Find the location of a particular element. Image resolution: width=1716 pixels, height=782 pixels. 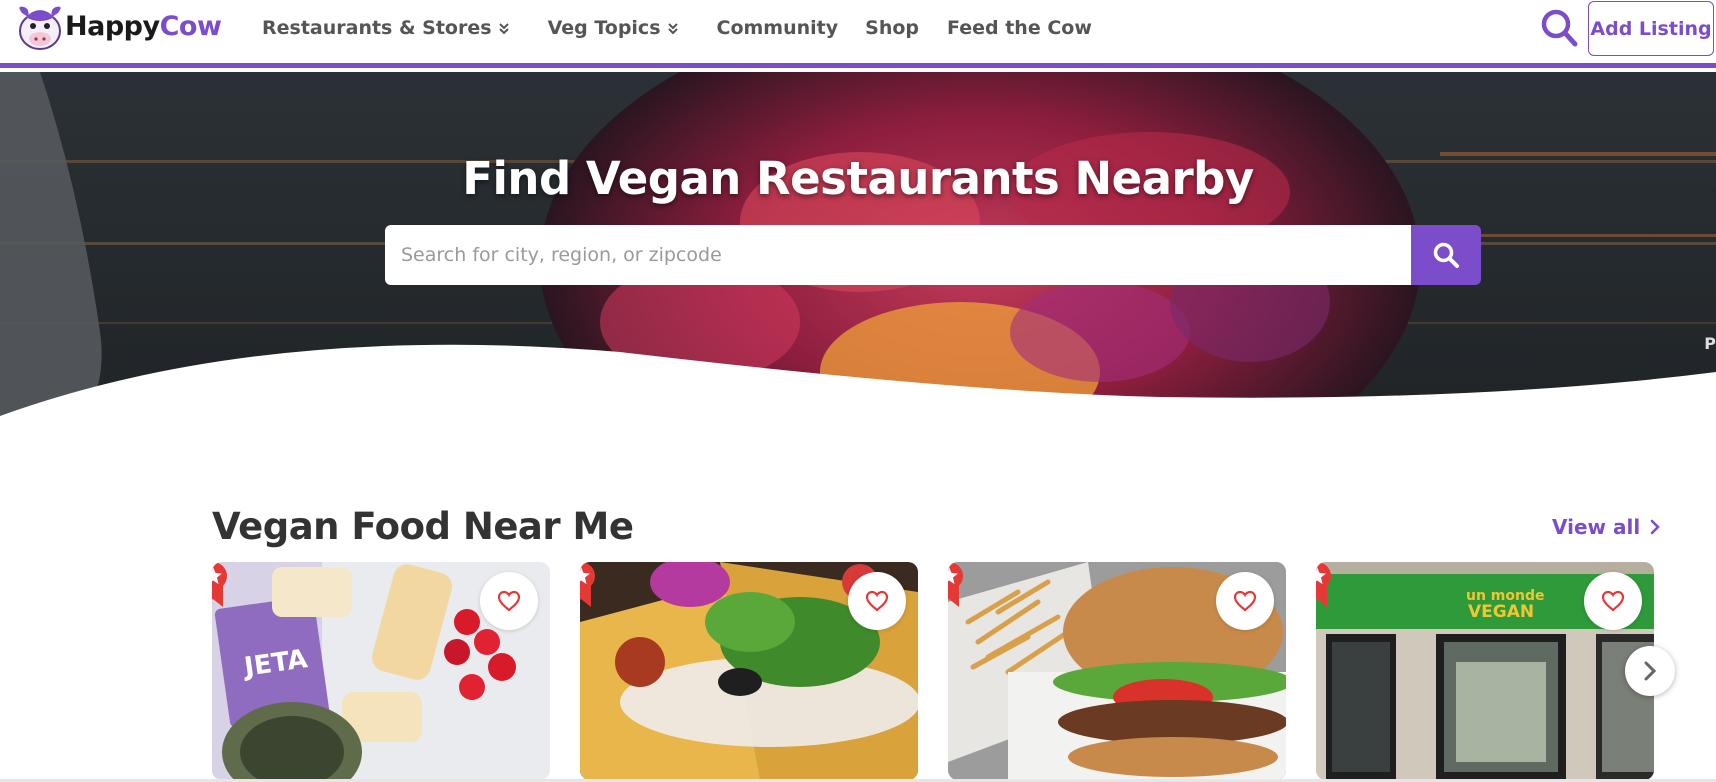

logo-cow: Cow is located at coordinates (190, 26).